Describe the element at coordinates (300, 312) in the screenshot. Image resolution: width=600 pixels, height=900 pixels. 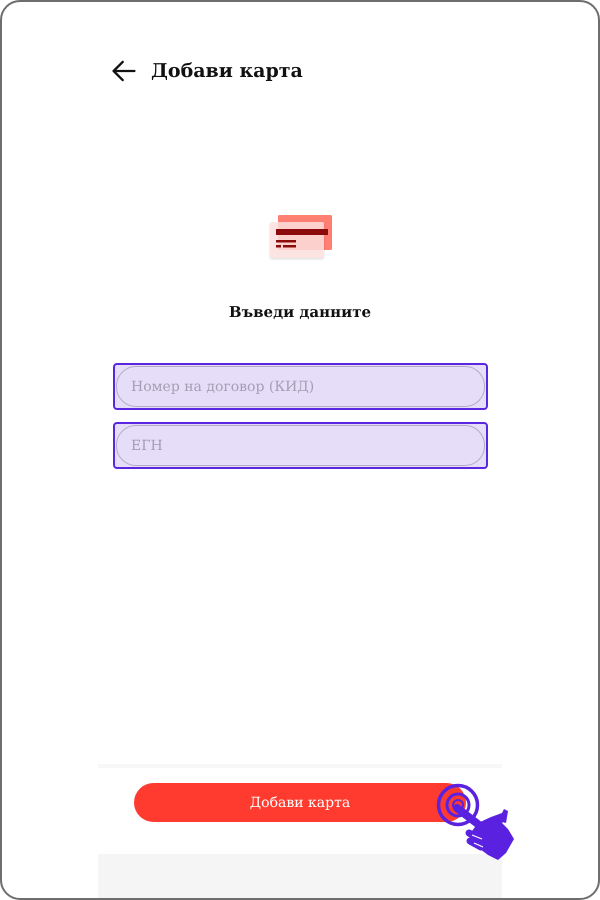
I see `form-heading: Въведи данните` at that location.